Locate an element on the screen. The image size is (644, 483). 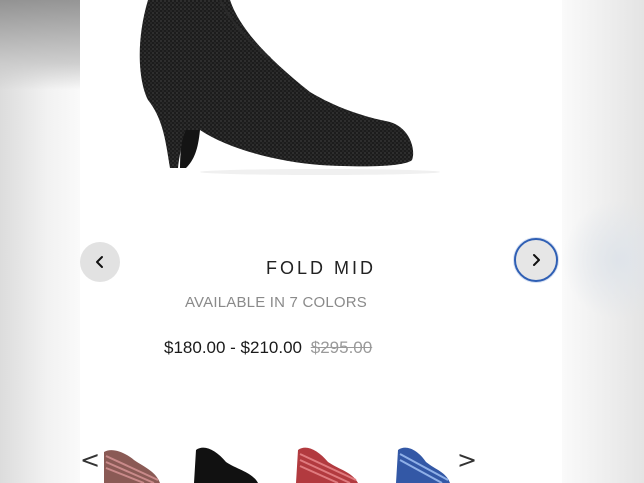
original-price: $295.00 is located at coordinates (341, 347).